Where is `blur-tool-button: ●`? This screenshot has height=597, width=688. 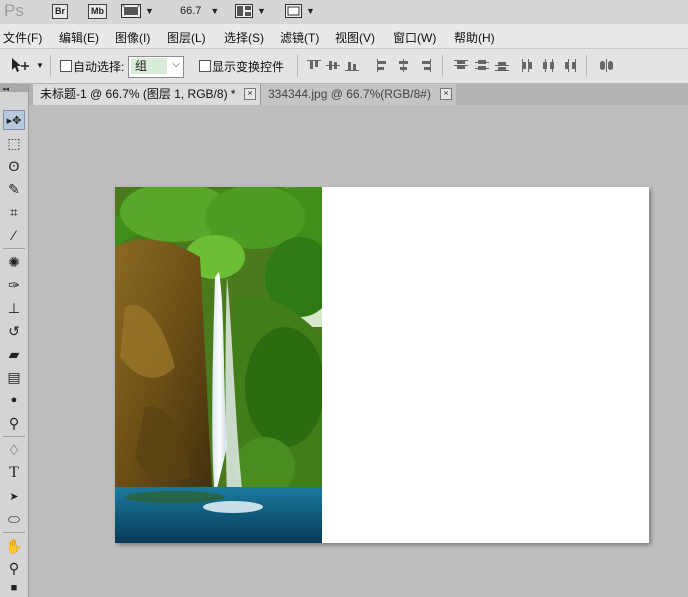
blur-tool-button: ● is located at coordinates (14, 400).